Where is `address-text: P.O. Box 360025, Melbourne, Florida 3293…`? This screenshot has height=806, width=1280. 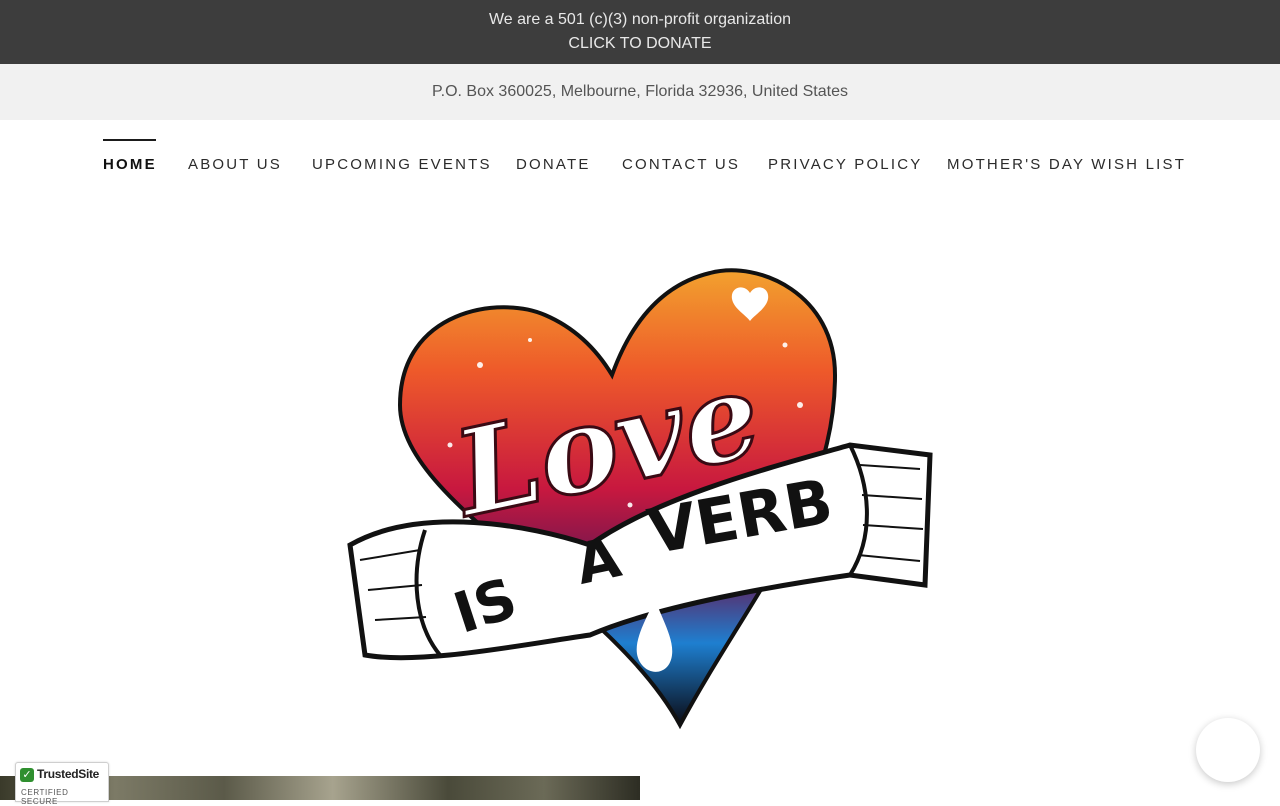 address-text: P.O. Box 360025, Melbourne, Florida 3293… is located at coordinates (640, 91).